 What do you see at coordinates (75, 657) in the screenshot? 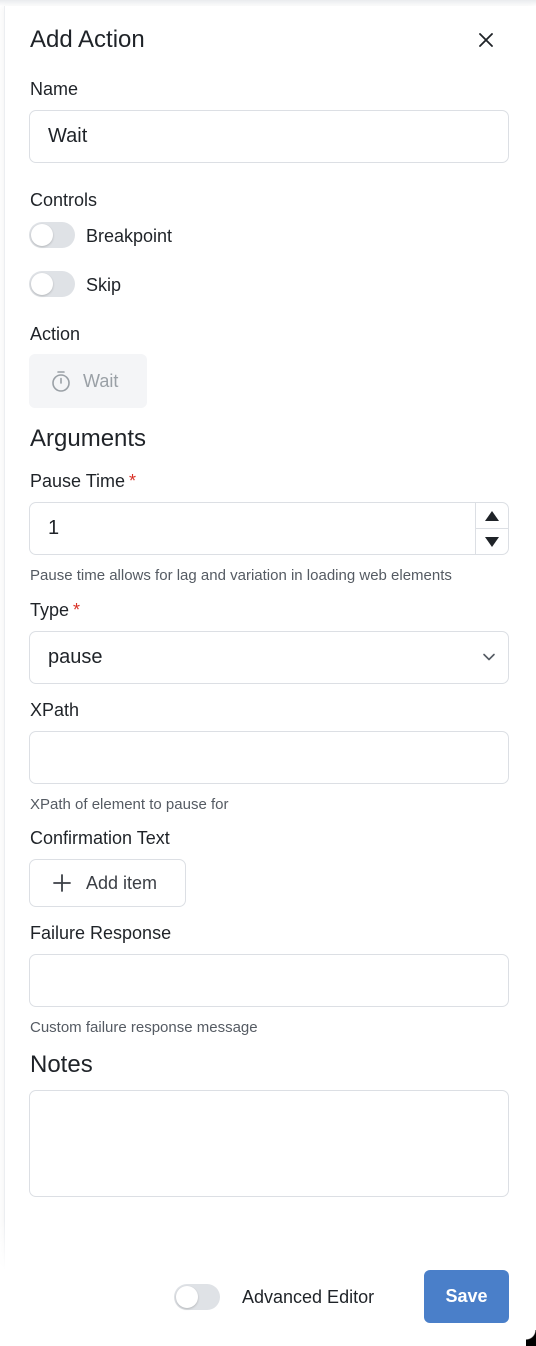
I see `type-select-value: pause` at bounding box center [75, 657].